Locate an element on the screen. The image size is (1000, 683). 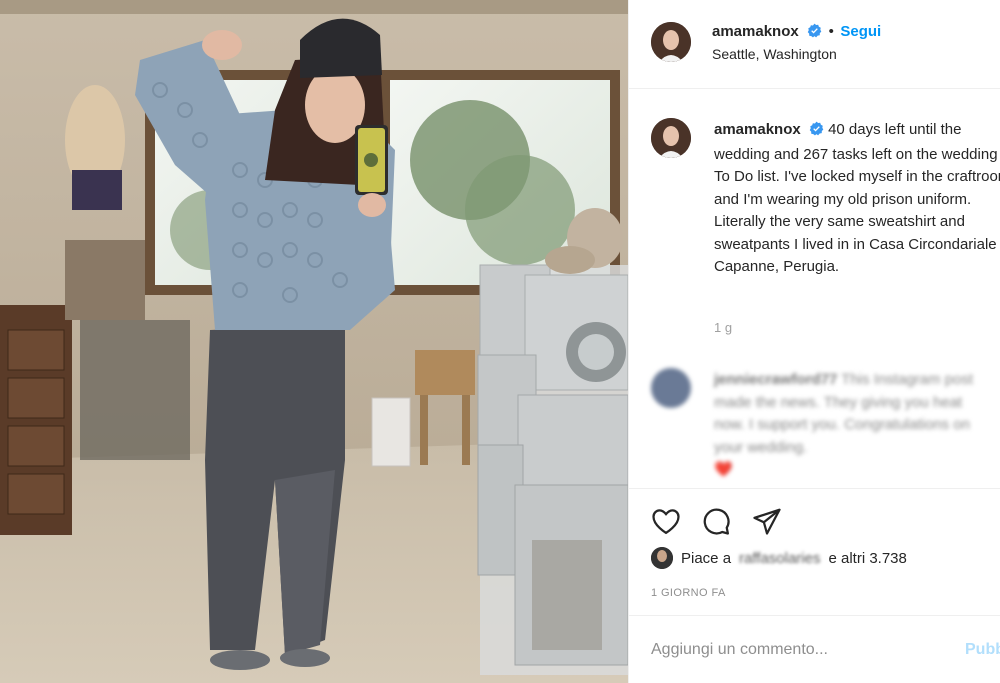
publish-button: Pubblica is located at coordinates (982, 650).